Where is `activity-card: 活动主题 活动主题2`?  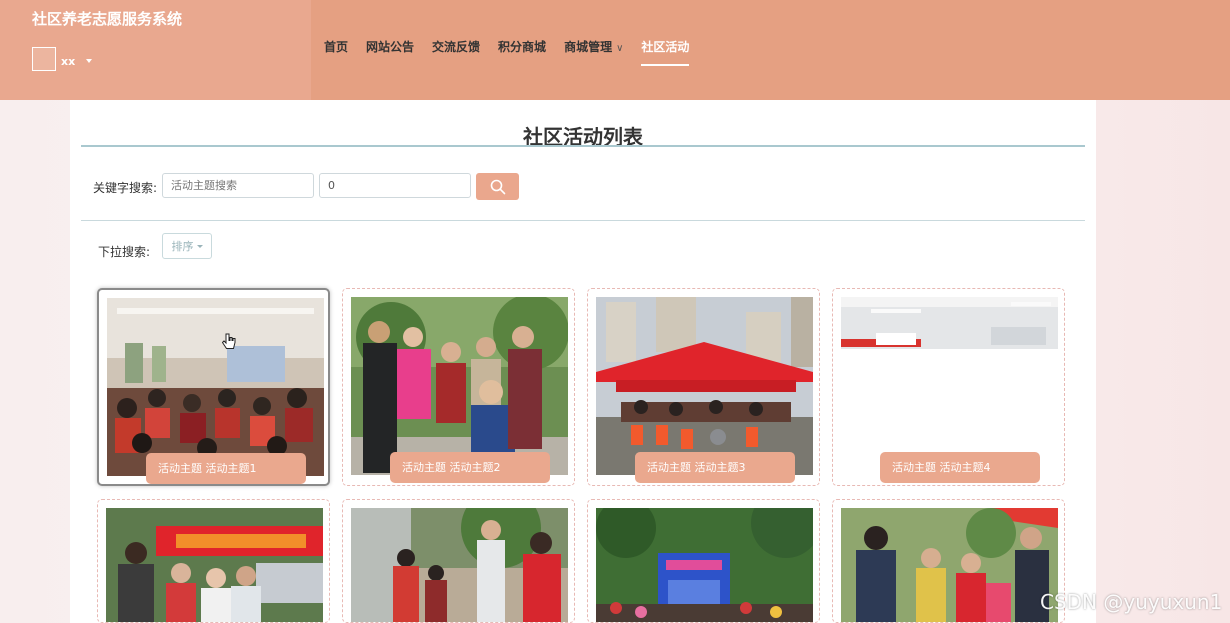
activity-card: 活动主题 活动主题2 is located at coordinates (458, 387).